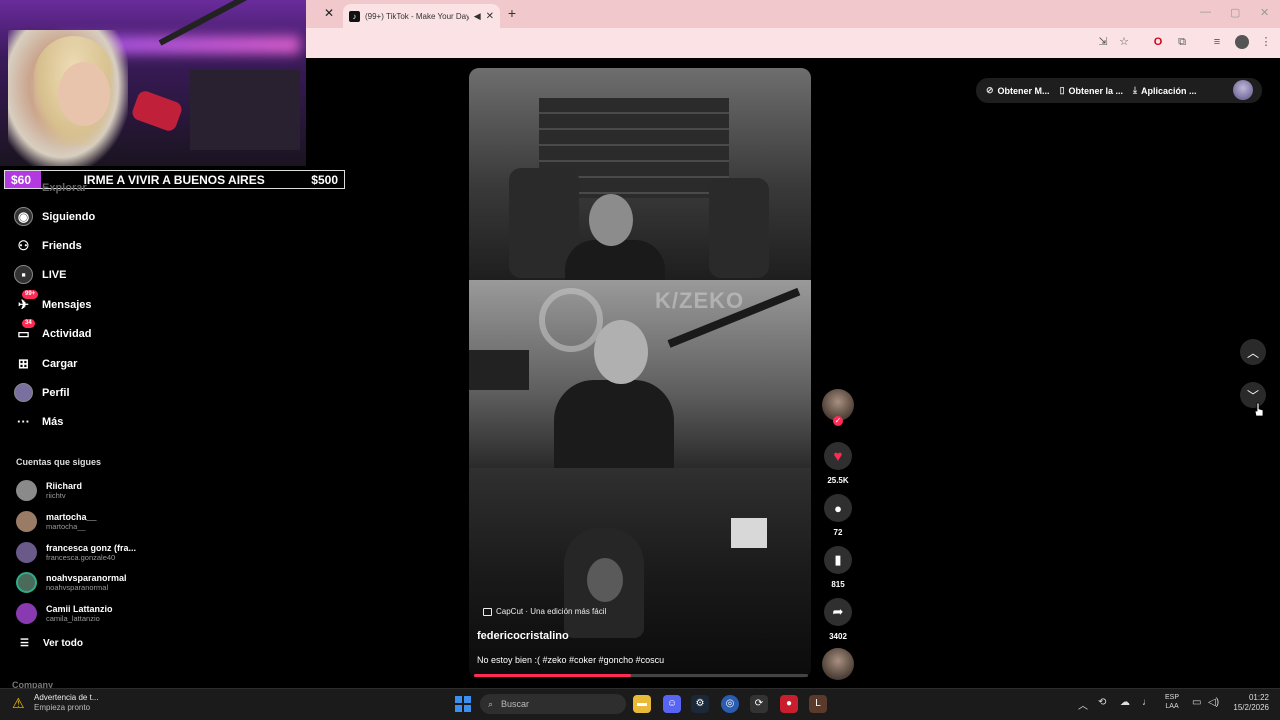 This screenshot has height=720, width=1280. Describe the element at coordinates (79, 609) in the screenshot. I see `account-name: Camii Lattanzio` at that location.